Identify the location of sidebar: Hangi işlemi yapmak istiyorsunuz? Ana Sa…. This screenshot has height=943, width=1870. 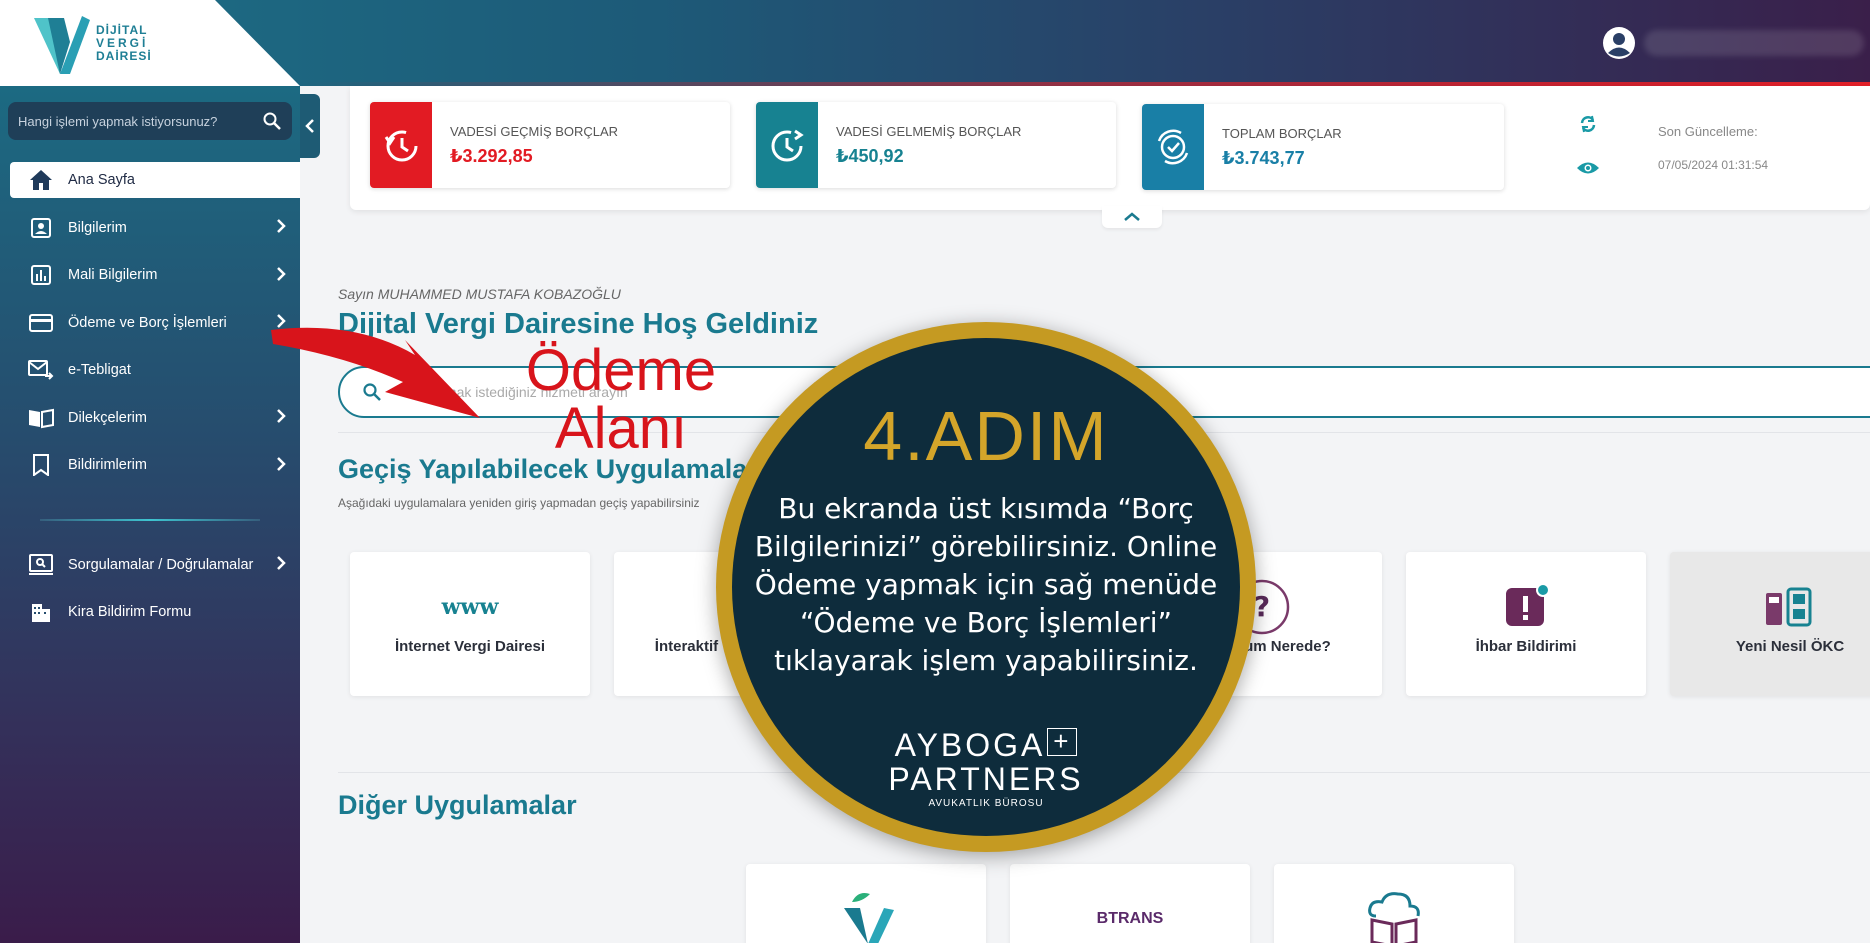
(150, 514).